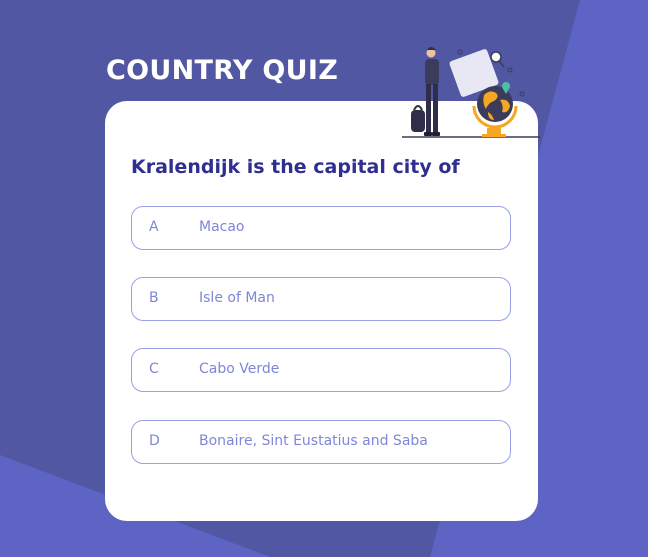 This screenshot has width=648, height=557. I want to click on traveler-icon, so click(425, 91).